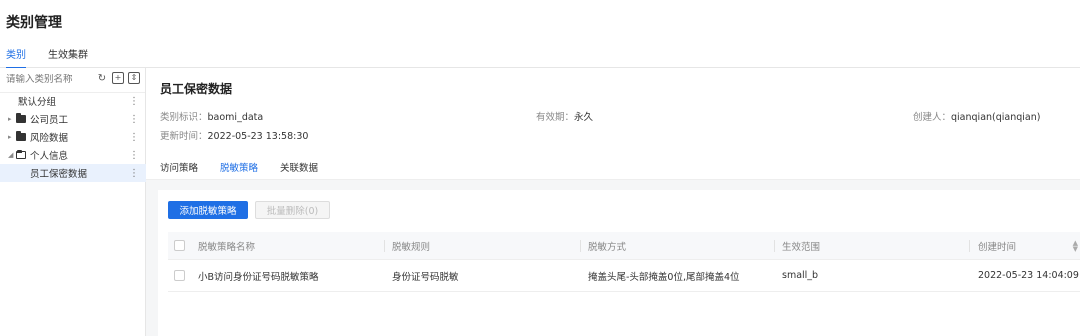  I want to click on page-title: 类别管理, so click(34, 23).